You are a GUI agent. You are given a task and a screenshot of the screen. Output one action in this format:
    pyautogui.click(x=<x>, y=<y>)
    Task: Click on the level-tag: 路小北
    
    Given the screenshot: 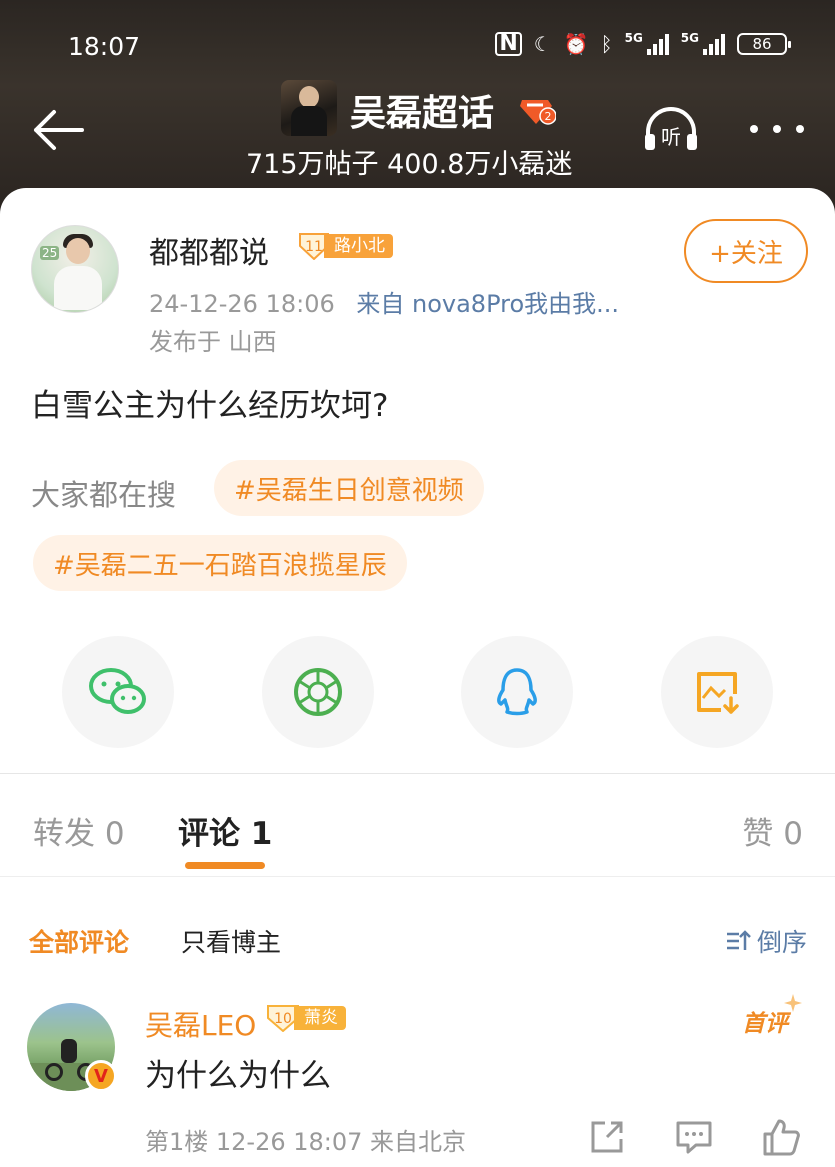 What is the action you would take?
    pyautogui.click(x=358, y=246)
    